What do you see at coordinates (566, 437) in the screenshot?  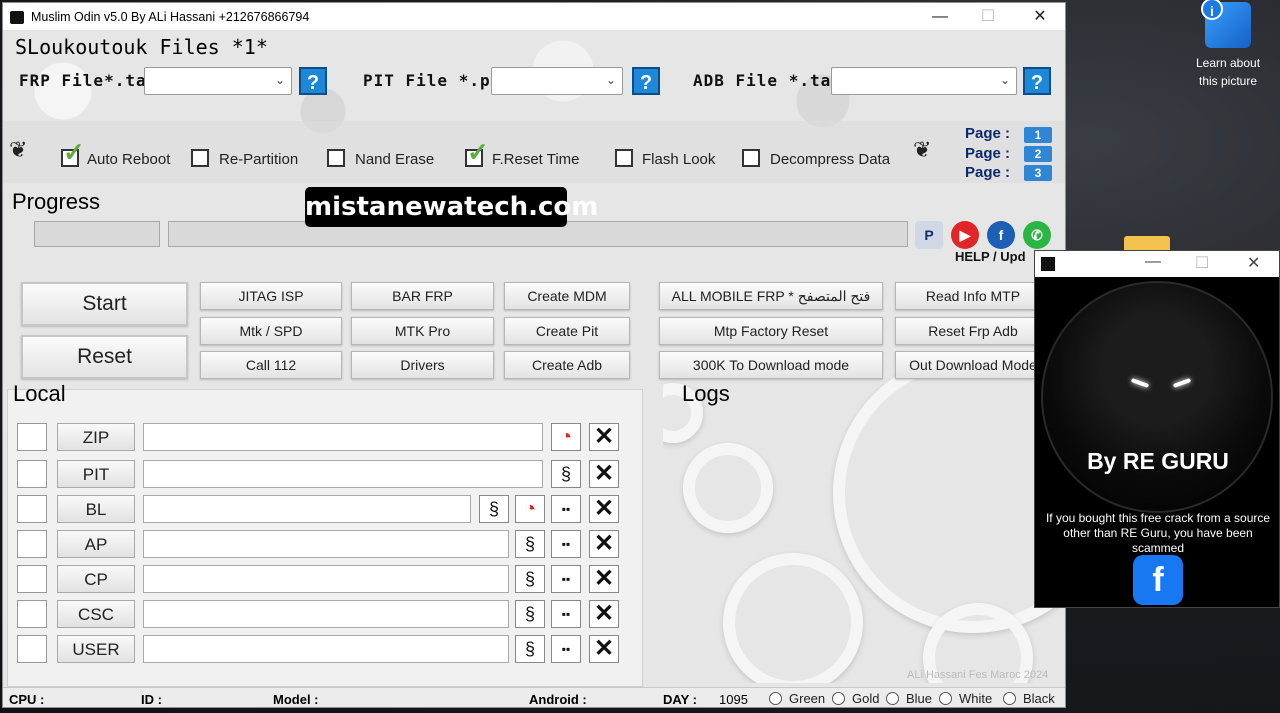 I see `zip-load-icon: ◔` at bounding box center [566, 437].